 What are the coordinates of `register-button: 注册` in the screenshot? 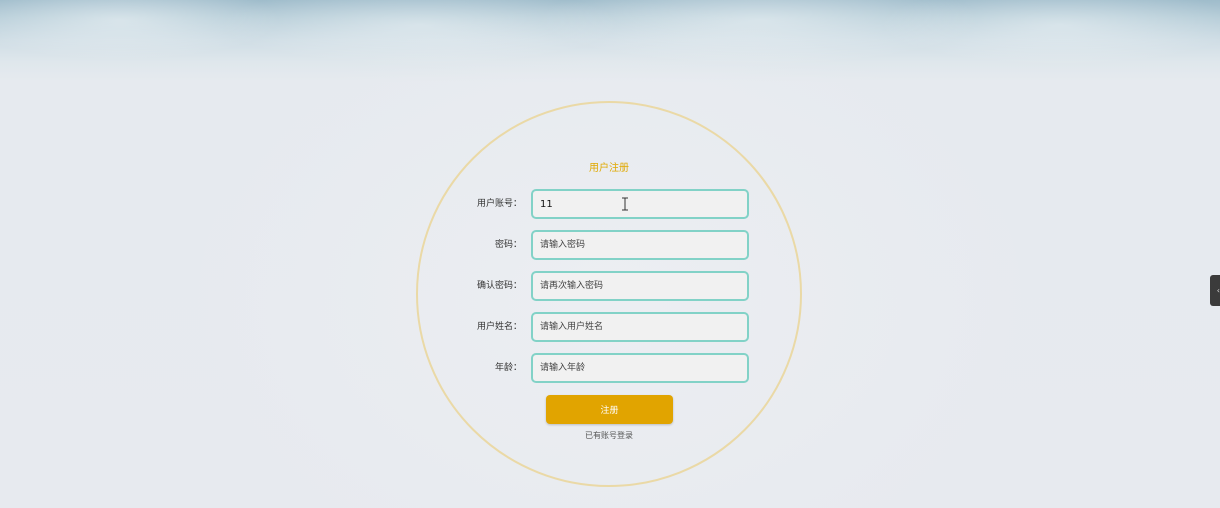 It's located at (609, 409).